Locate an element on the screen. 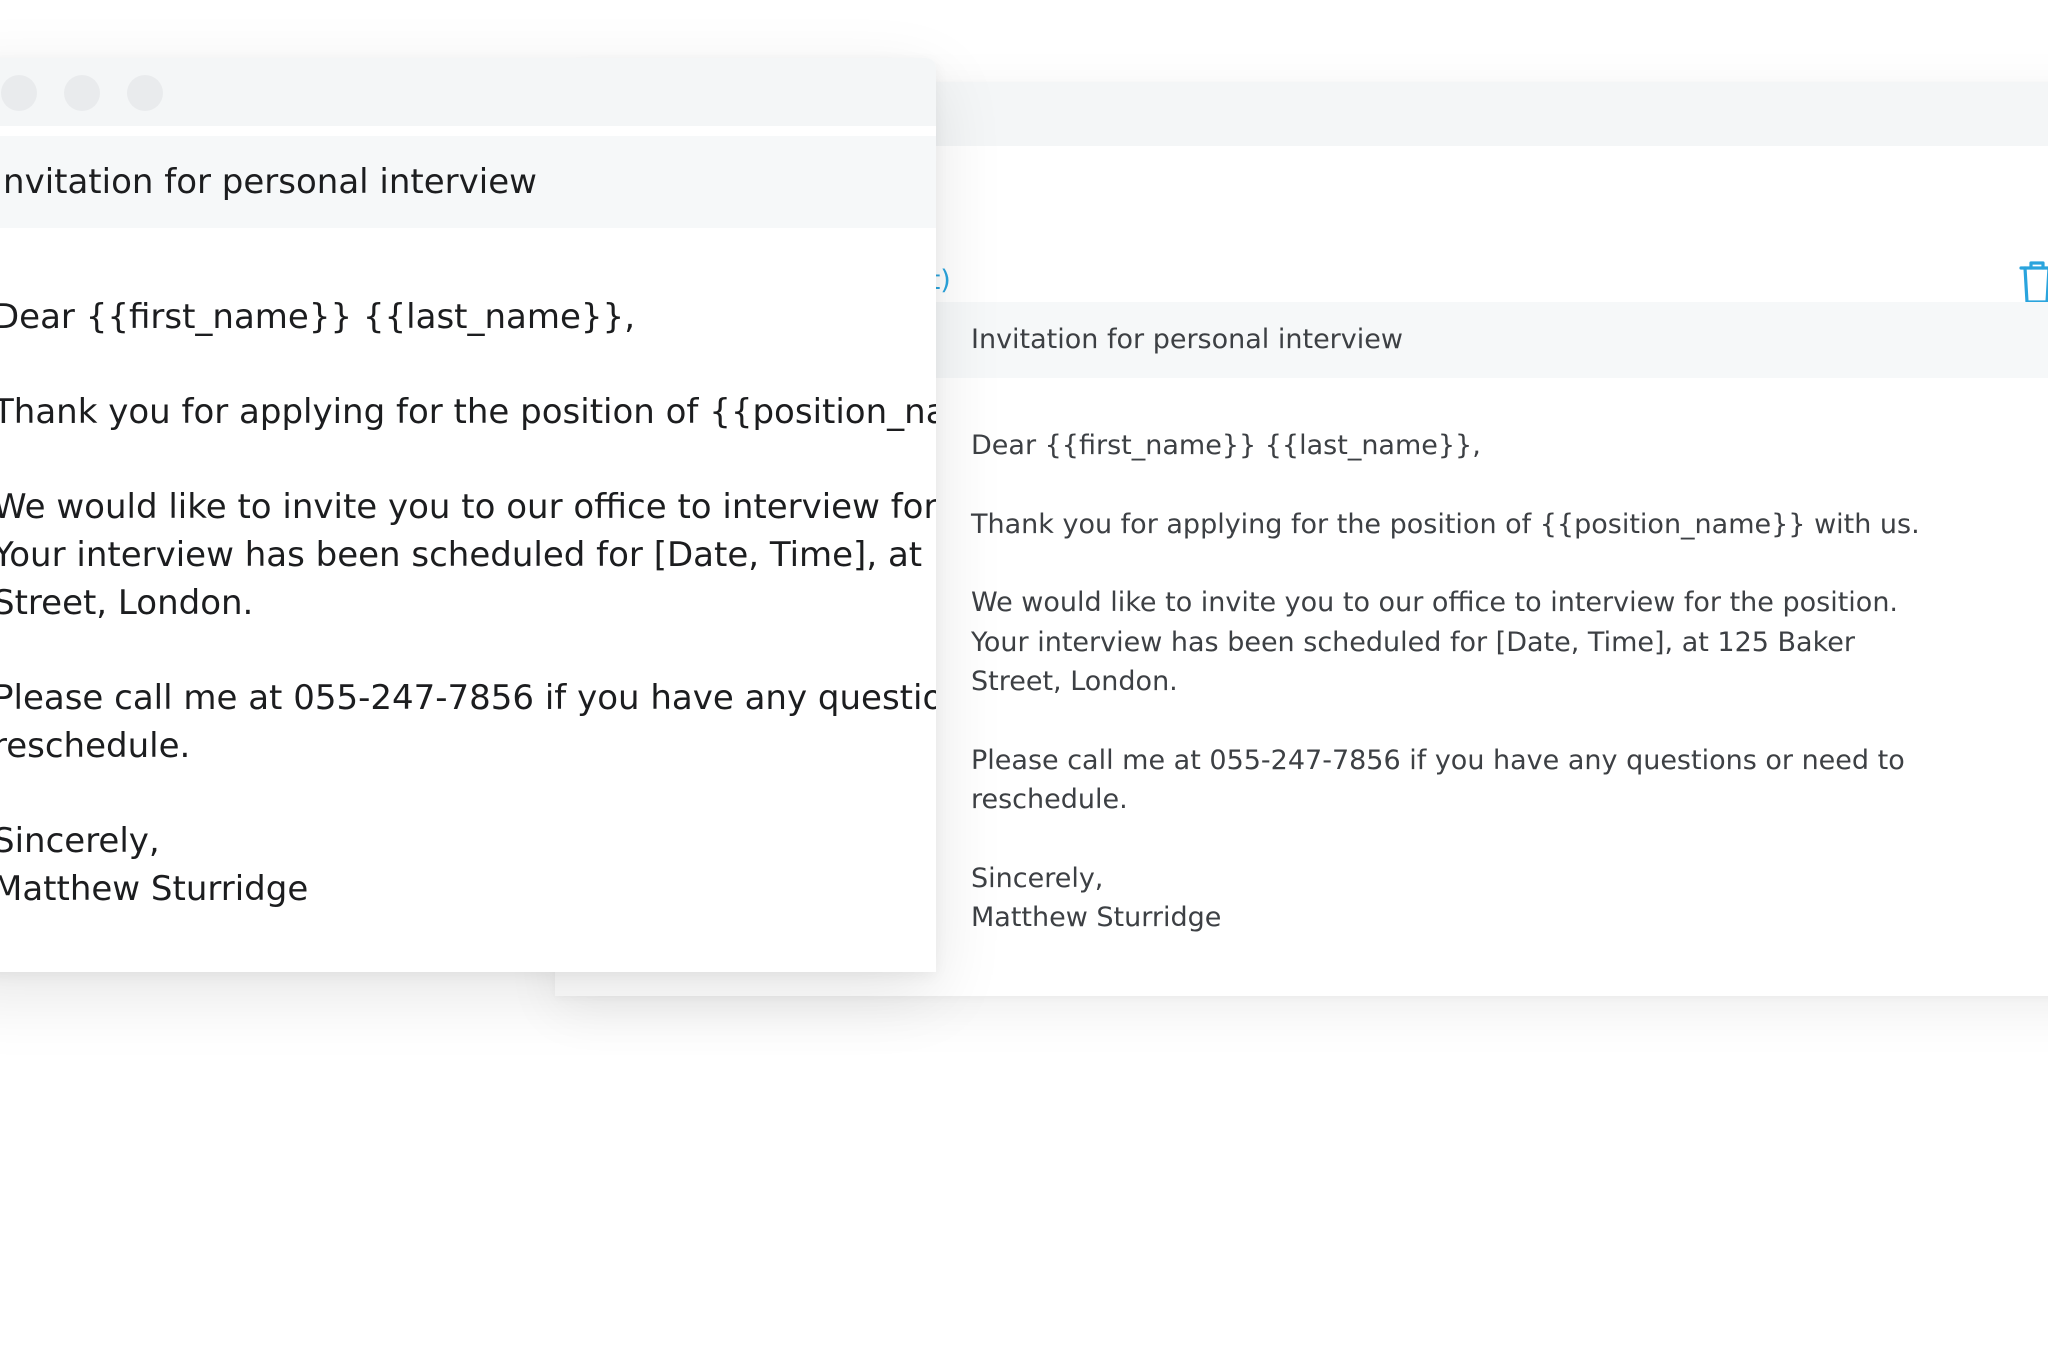  window-close-button is located at coordinates (19, 93).